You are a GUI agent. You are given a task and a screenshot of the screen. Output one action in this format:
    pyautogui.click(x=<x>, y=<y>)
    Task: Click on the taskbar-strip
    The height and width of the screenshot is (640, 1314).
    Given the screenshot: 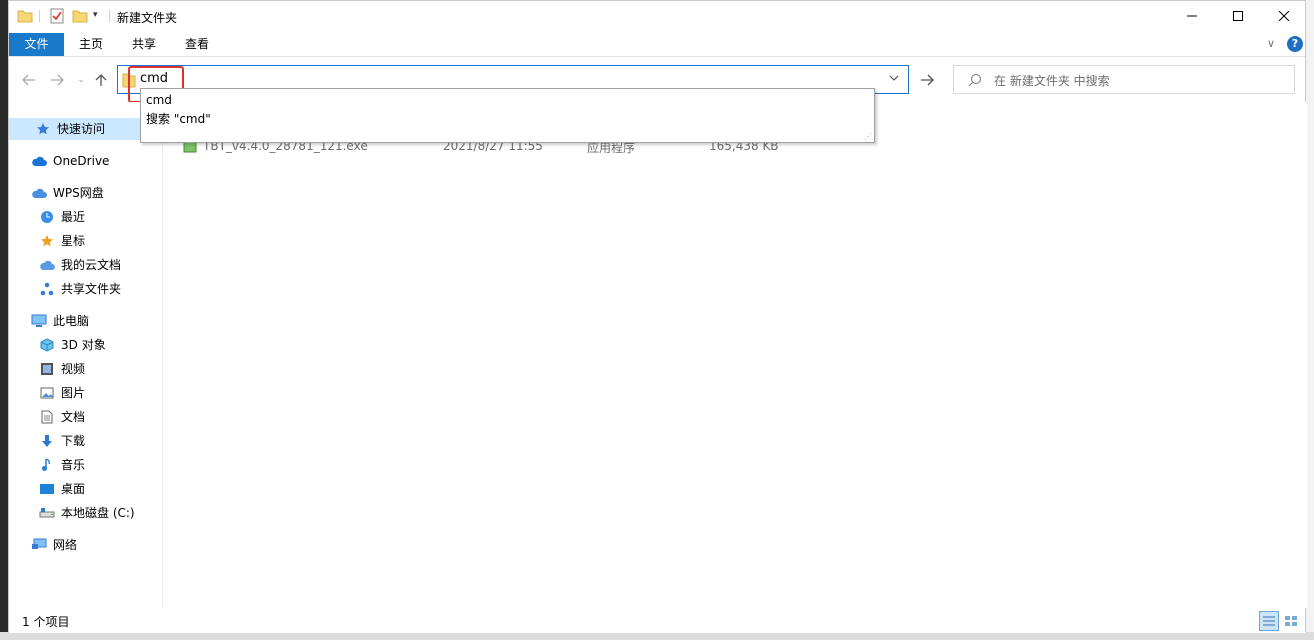 What is the action you would take?
    pyautogui.click(x=657, y=636)
    